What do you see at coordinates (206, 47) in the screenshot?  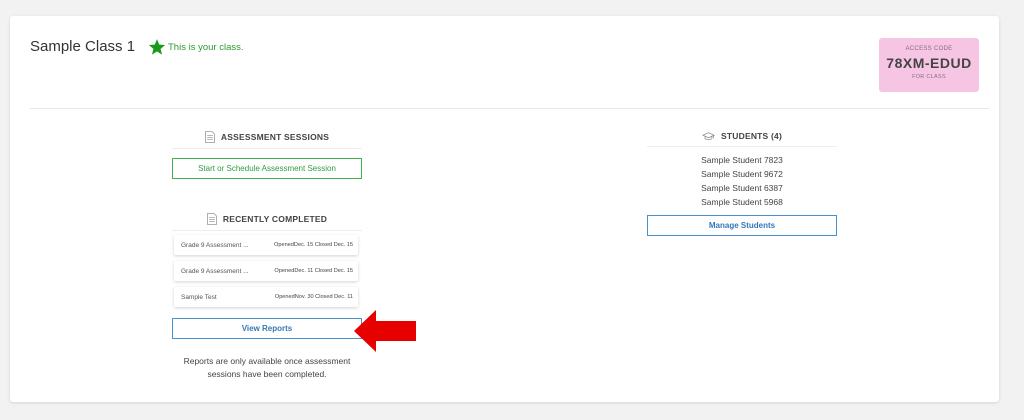 I see `your-class-text: This is your class.` at bounding box center [206, 47].